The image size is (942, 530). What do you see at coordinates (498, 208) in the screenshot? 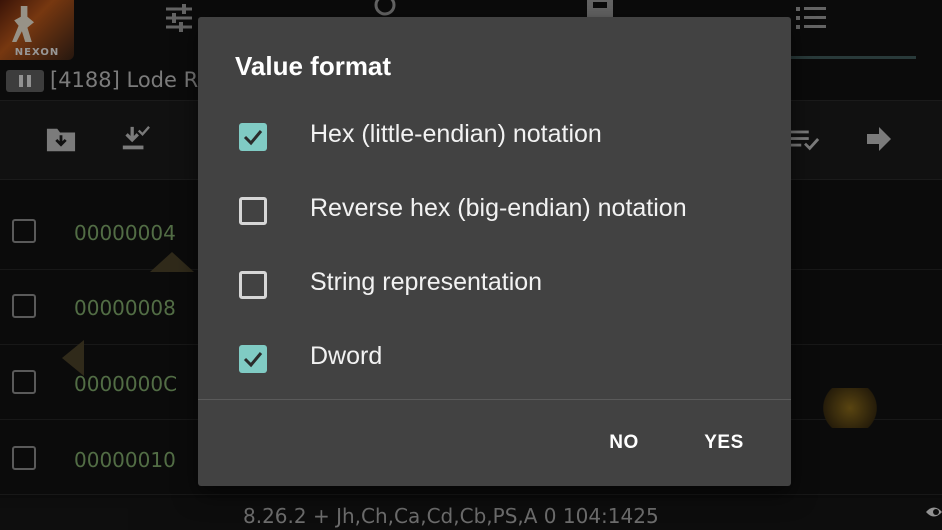
I see `option-label: Reverse hex (big-endian) notation` at bounding box center [498, 208].